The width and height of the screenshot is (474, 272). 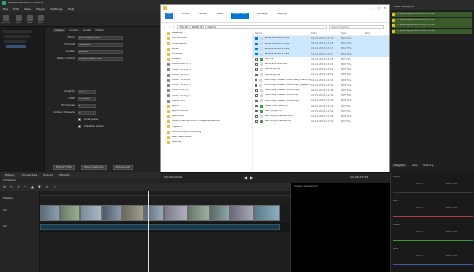 I want to click on ribbon-tab-share: Share, so click(x=203, y=16).